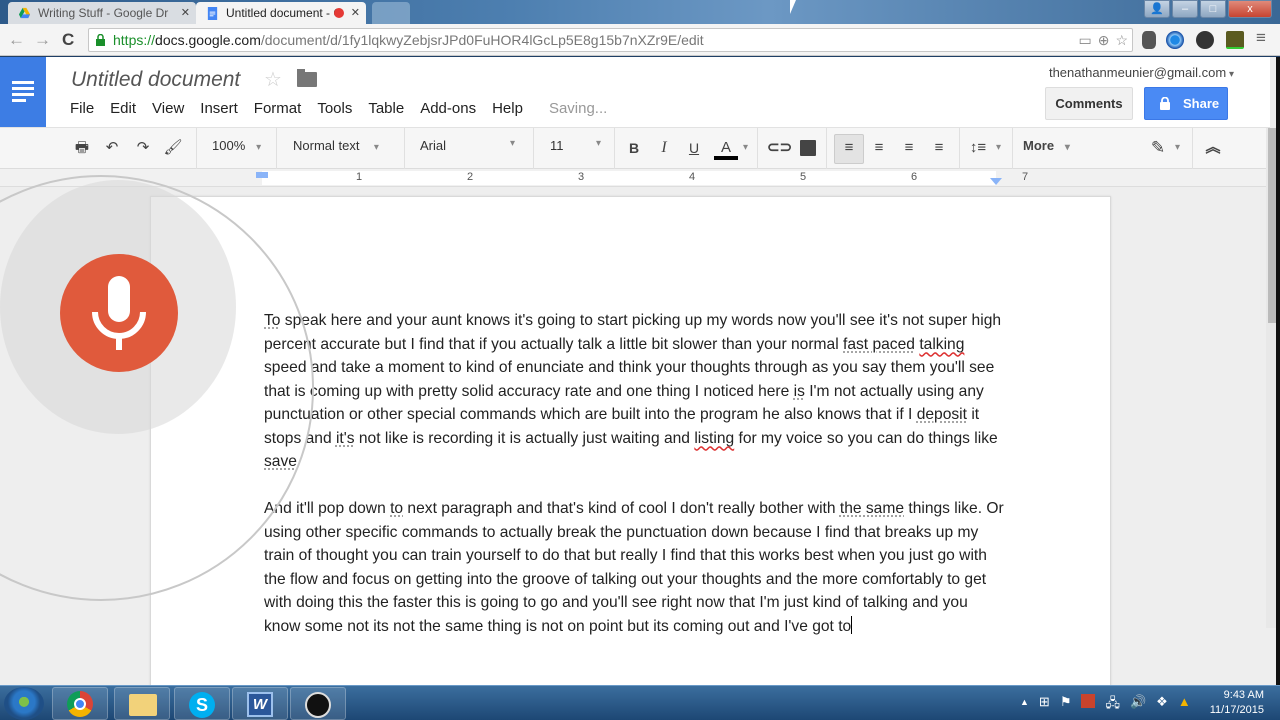  What do you see at coordinates (391, 13) in the screenshot?
I see `new-tab-button` at bounding box center [391, 13].